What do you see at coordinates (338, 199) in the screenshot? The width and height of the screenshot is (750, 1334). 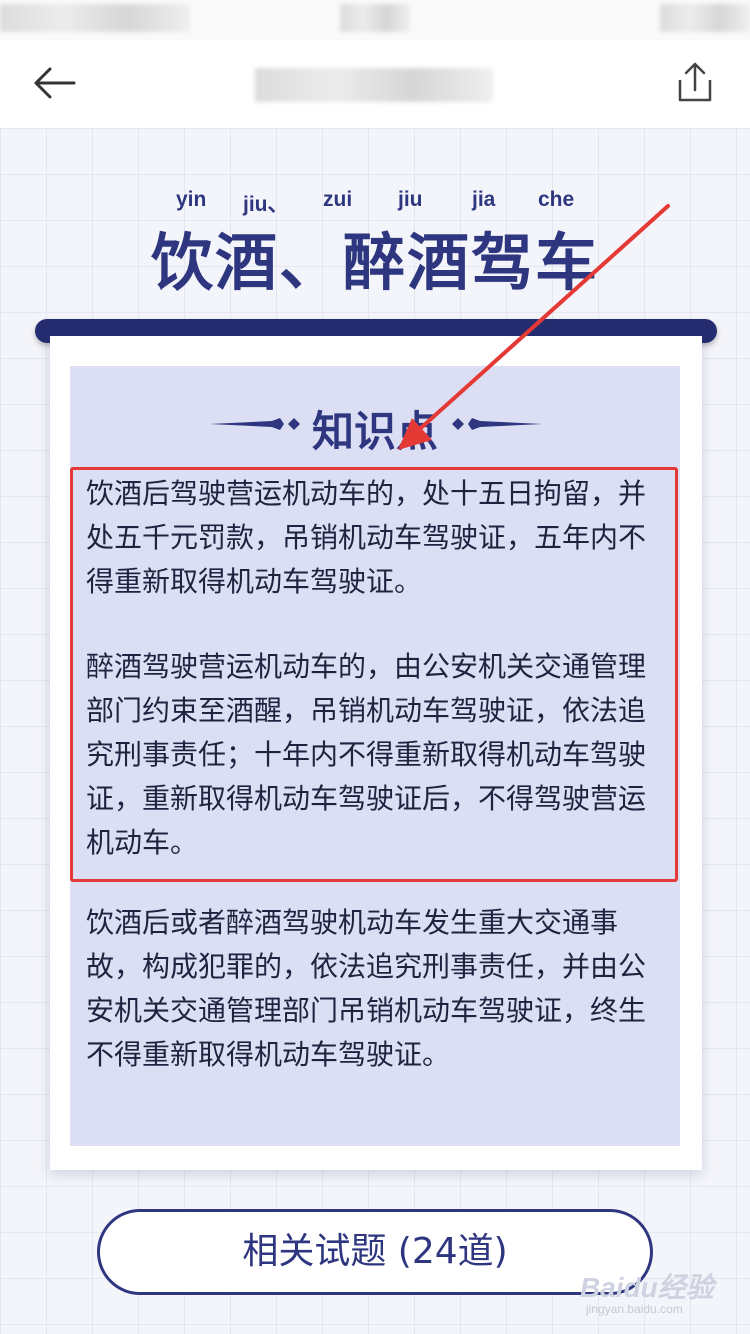 I see `pinyin-syllable: zui` at bounding box center [338, 199].